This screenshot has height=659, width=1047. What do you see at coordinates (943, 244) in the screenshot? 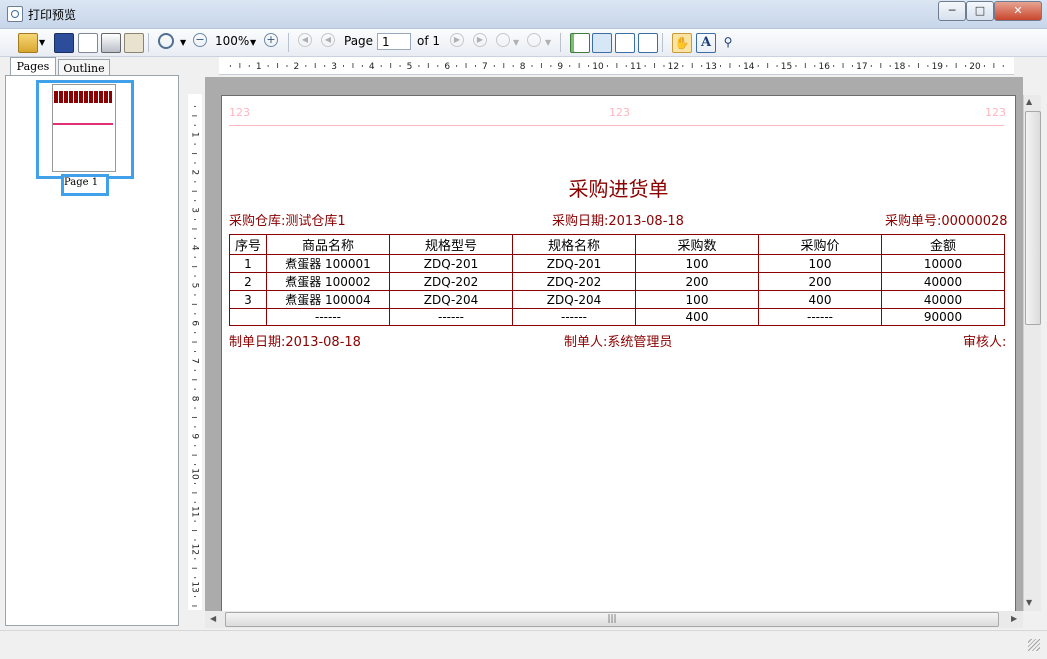
I see `column-header: 金额` at bounding box center [943, 244].